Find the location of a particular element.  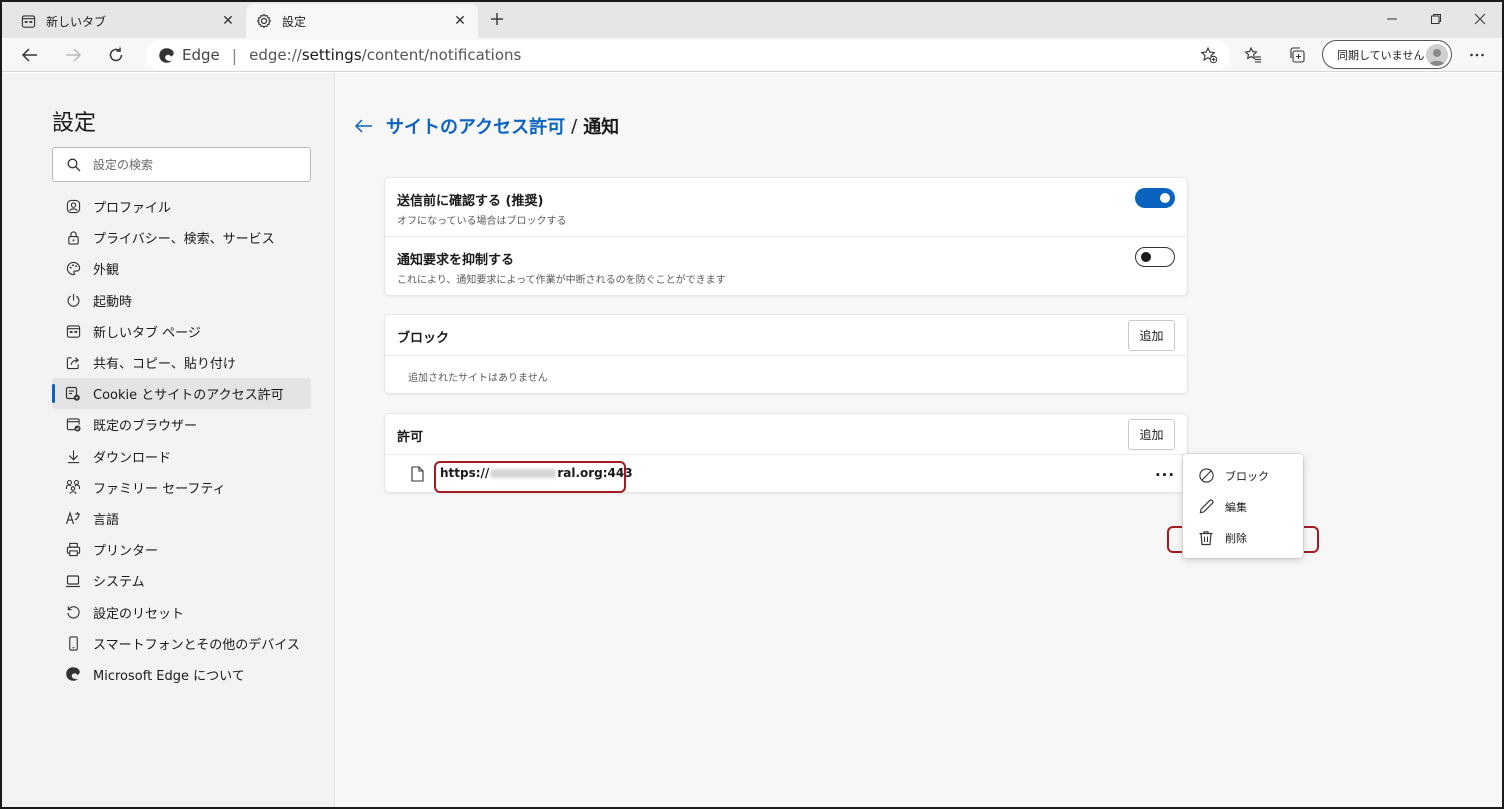

printer-icon is located at coordinates (73, 550).